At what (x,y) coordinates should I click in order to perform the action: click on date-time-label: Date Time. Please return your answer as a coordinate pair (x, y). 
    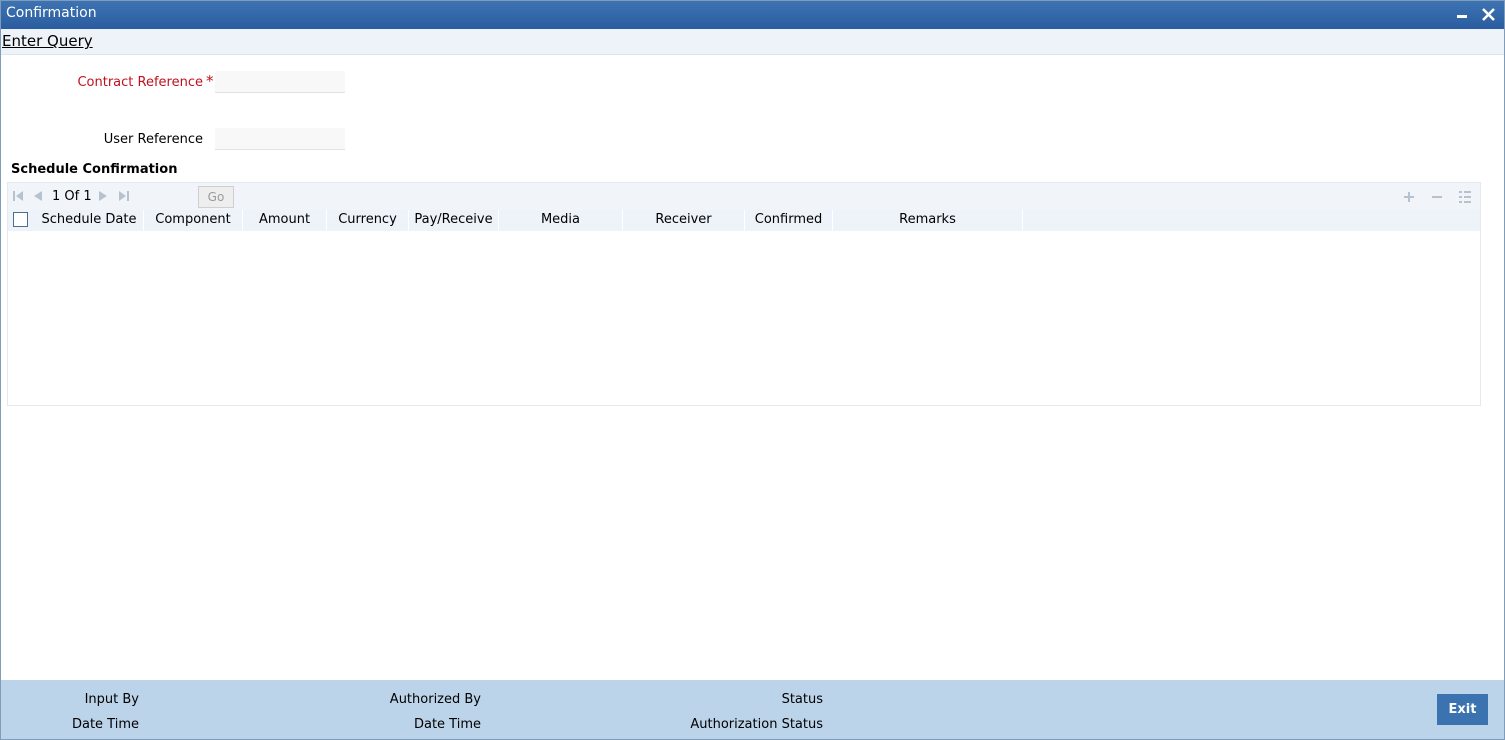
    Looking at the image, I should click on (105, 724).